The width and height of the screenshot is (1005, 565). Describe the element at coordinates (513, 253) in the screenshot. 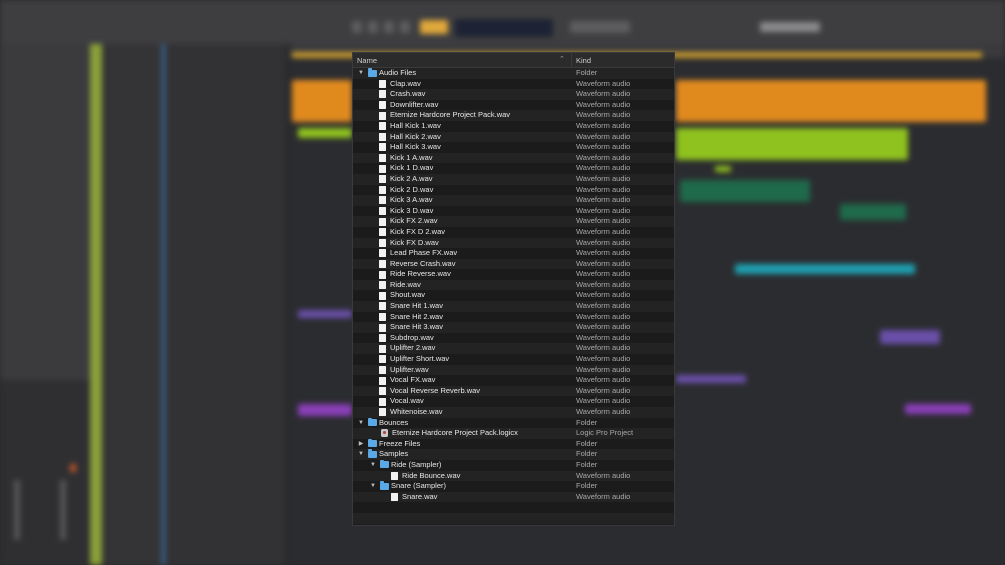

I see `file-row: Lead Phase FX.wav Waveform audio` at that location.